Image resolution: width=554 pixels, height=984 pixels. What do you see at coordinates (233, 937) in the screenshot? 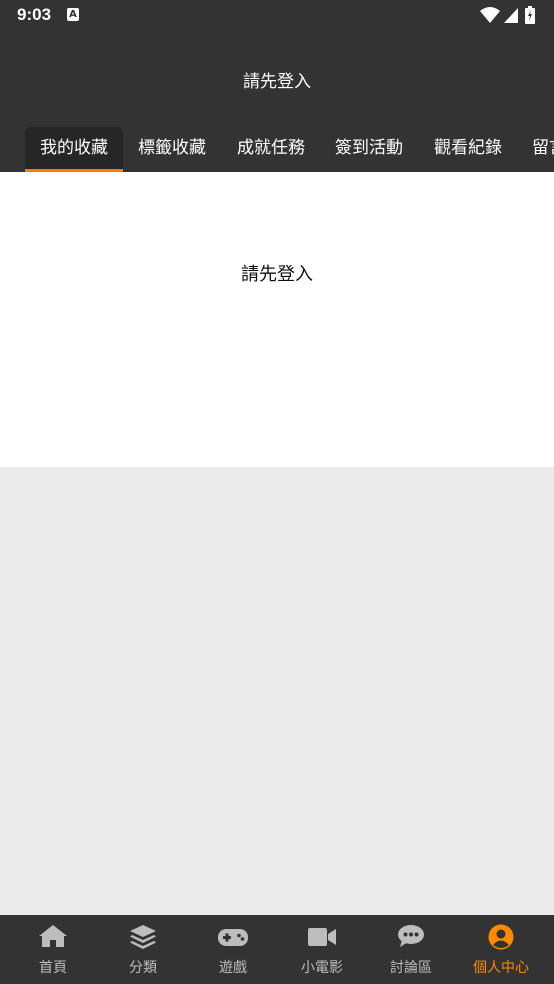
I see `gamepad-icon` at bounding box center [233, 937].